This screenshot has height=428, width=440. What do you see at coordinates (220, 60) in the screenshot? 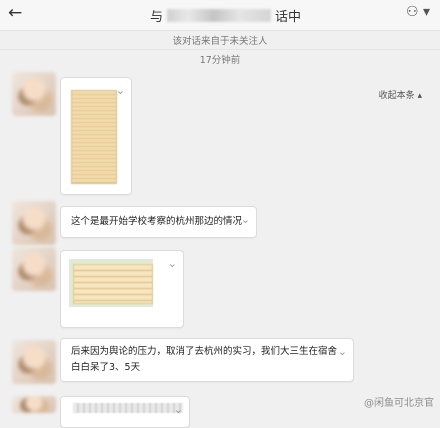
I see `timestamp: 17分钟前` at bounding box center [220, 60].